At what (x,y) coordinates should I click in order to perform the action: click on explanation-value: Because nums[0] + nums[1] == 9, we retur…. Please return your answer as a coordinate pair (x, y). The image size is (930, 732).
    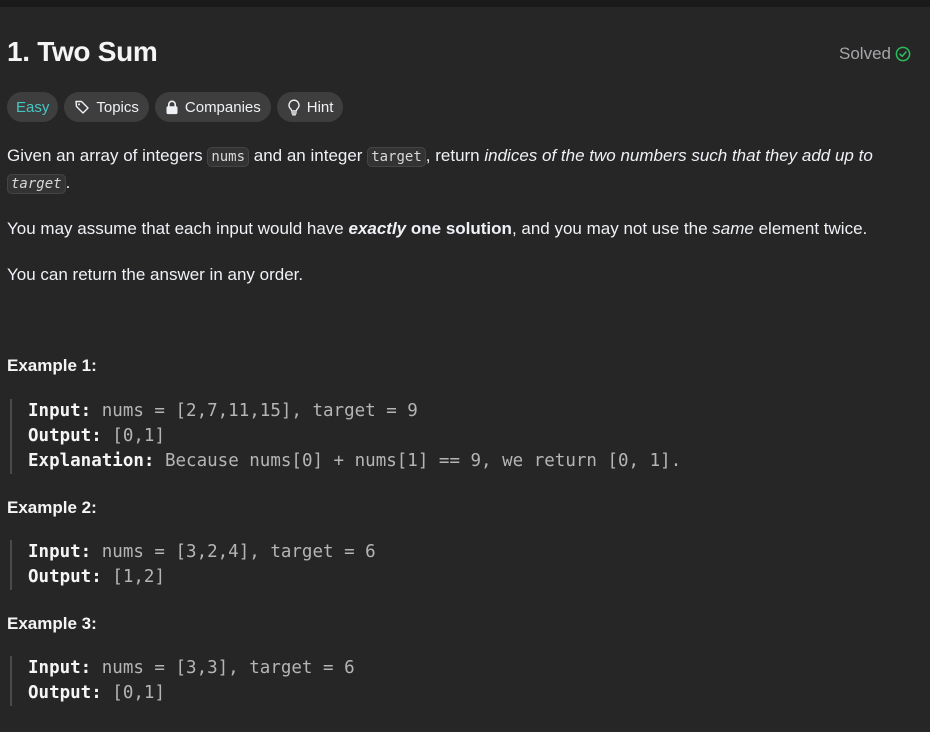
    Looking at the image, I should click on (418, 461).